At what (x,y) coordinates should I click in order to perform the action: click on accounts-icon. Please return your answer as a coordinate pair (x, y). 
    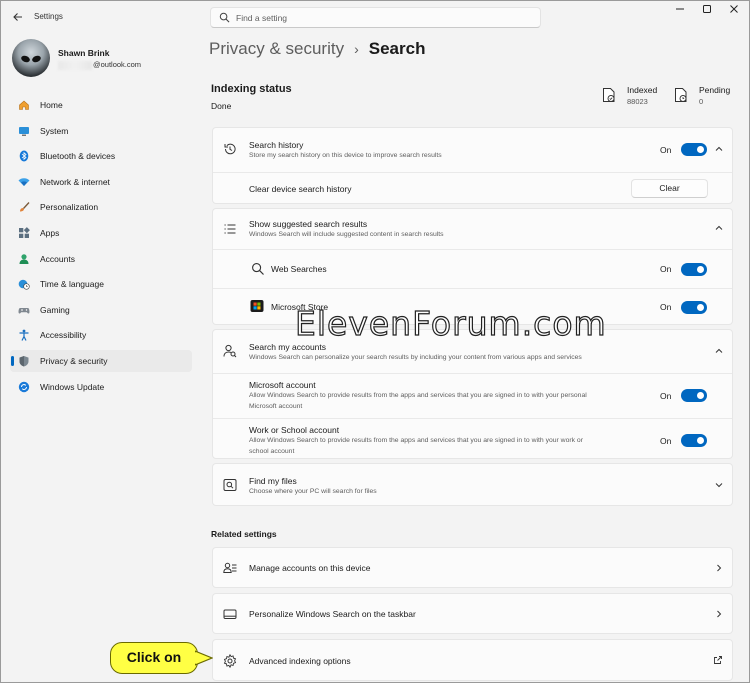
    Looking at the image, I should click on (24, 258).